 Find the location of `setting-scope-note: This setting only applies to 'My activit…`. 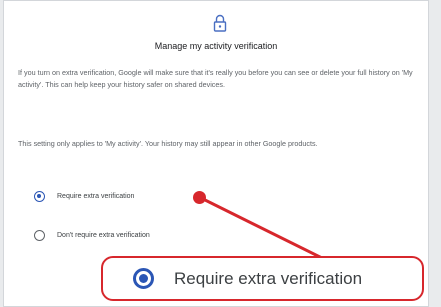

setting-scope-note: This setting only applies to 'My activit… is located at coordinates (168, 143).